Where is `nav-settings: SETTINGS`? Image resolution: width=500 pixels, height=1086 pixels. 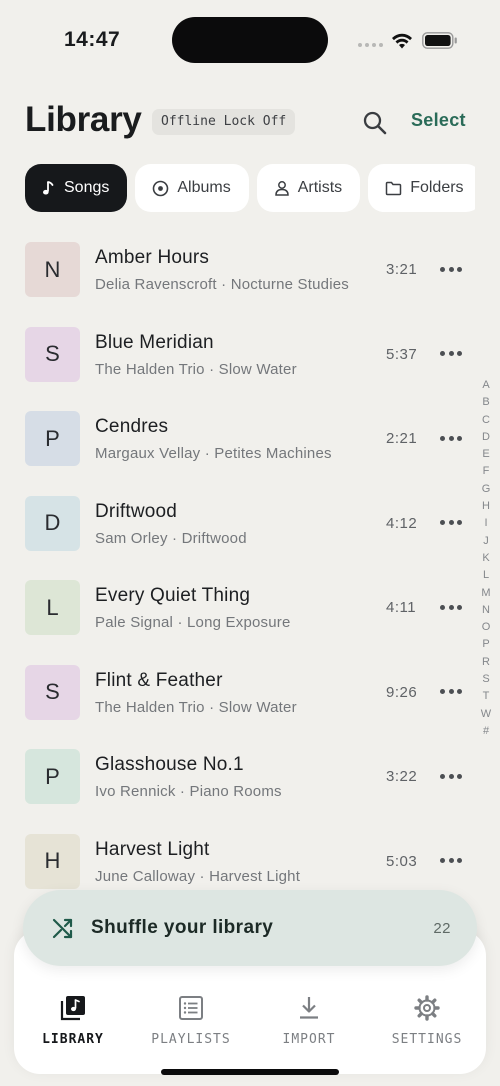 nav-settings: SETTINGS is located at coordinates (427, 1020).